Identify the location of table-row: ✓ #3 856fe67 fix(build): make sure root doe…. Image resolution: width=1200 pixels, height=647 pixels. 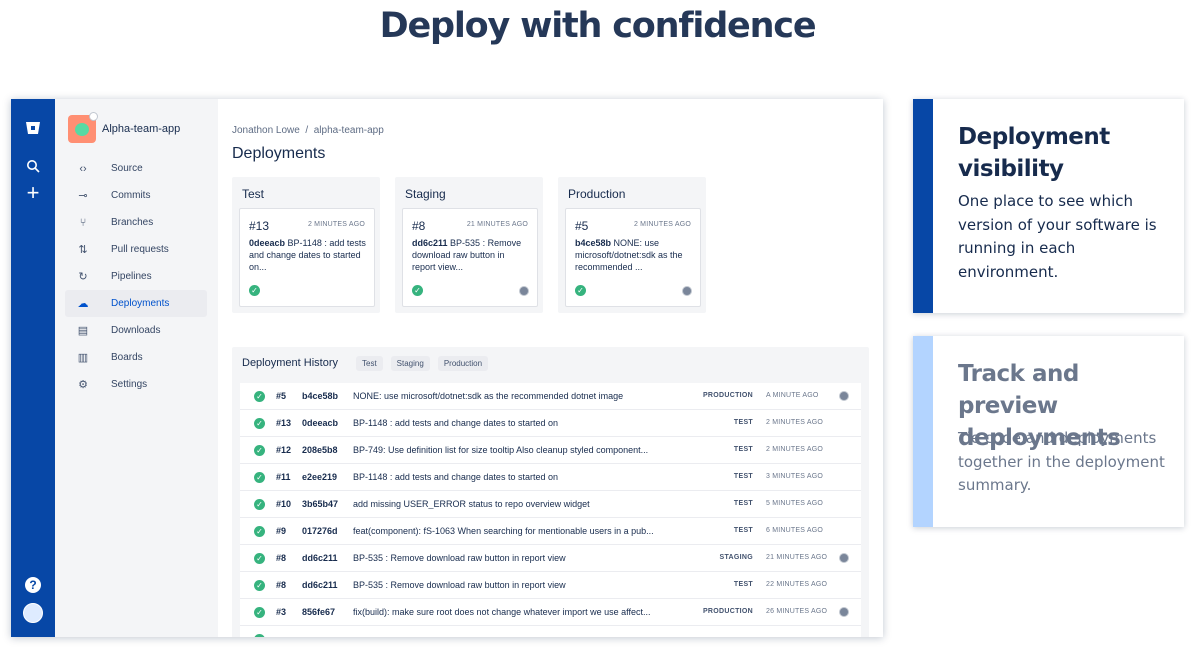
(550, 612).